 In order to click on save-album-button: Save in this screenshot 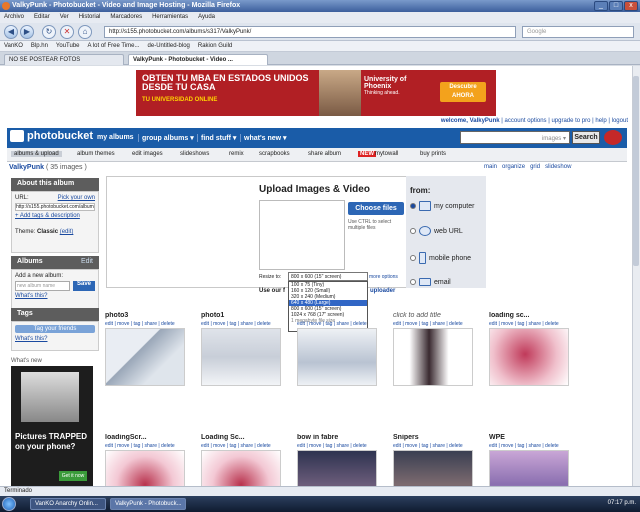, I will do `click(84, 286)`.